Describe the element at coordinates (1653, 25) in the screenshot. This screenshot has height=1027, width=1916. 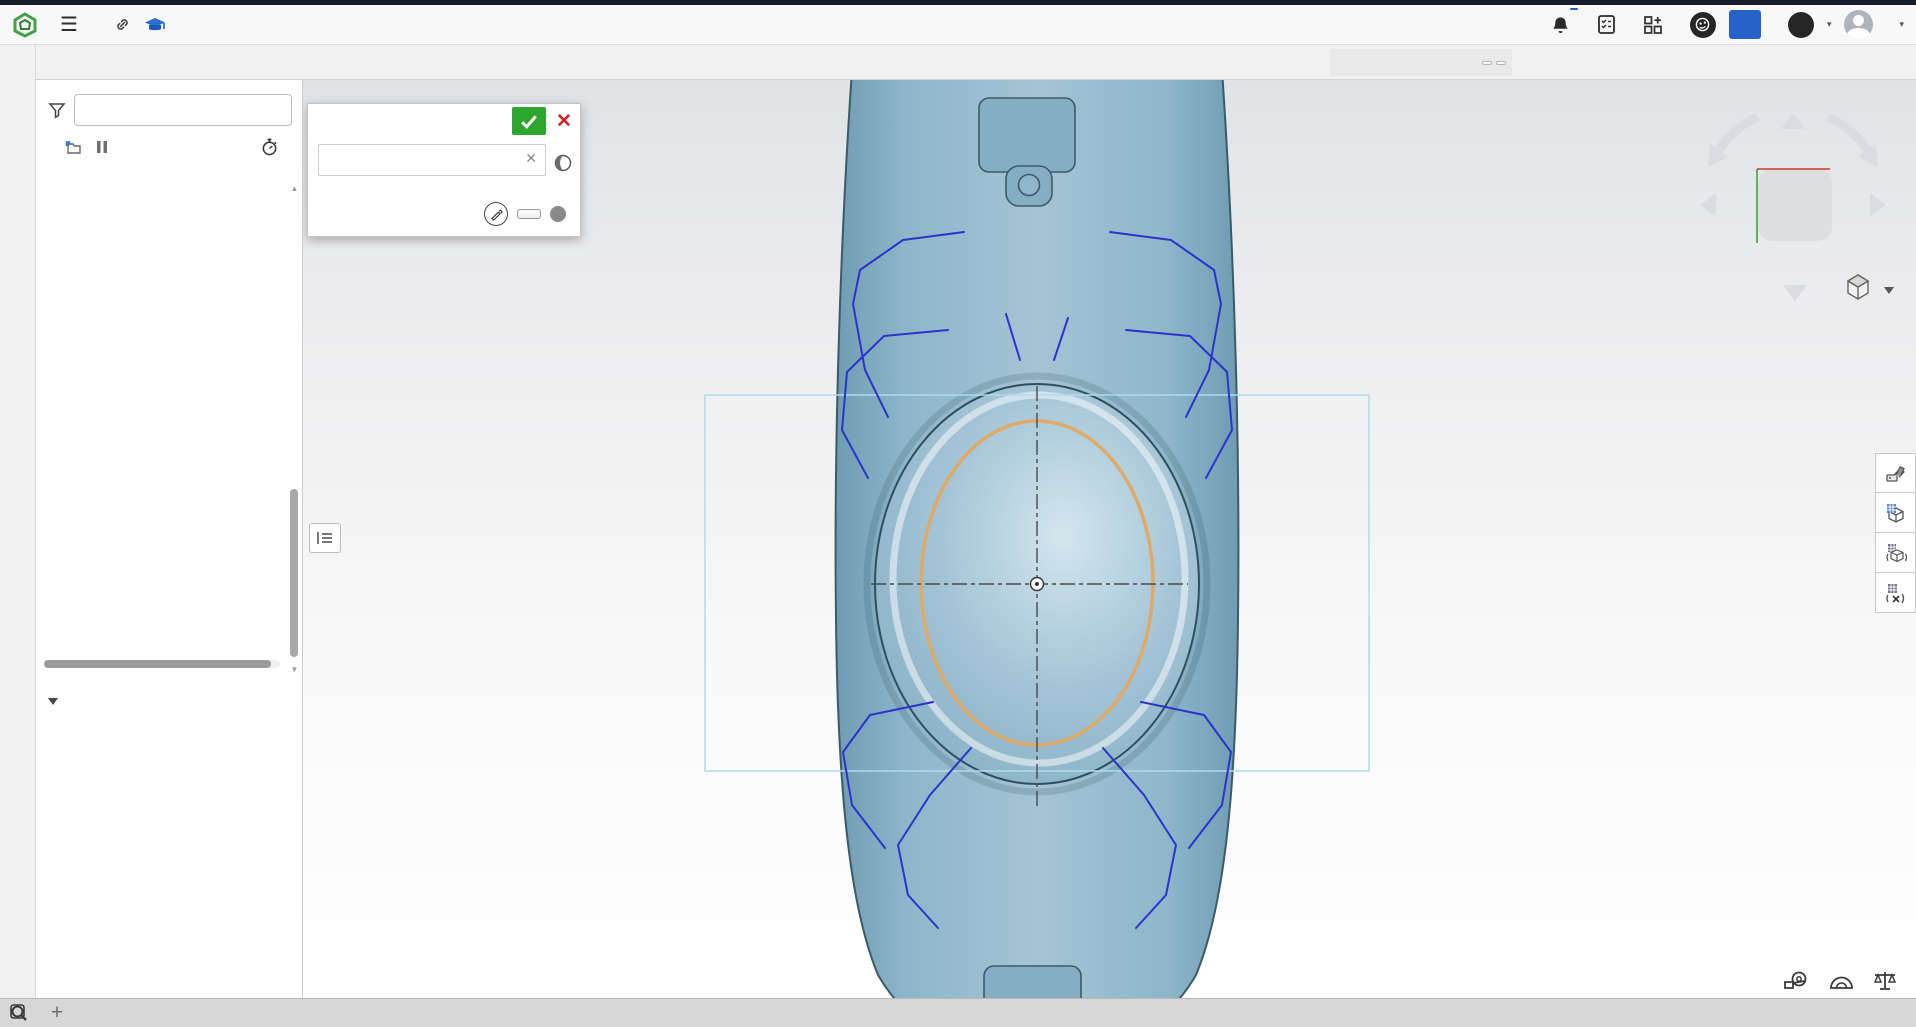
I see `app-store-grid-icon` at that location.